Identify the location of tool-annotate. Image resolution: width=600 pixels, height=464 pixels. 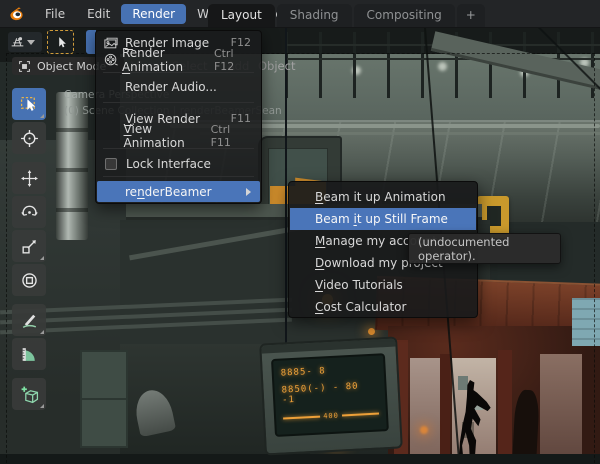
(29, 320).